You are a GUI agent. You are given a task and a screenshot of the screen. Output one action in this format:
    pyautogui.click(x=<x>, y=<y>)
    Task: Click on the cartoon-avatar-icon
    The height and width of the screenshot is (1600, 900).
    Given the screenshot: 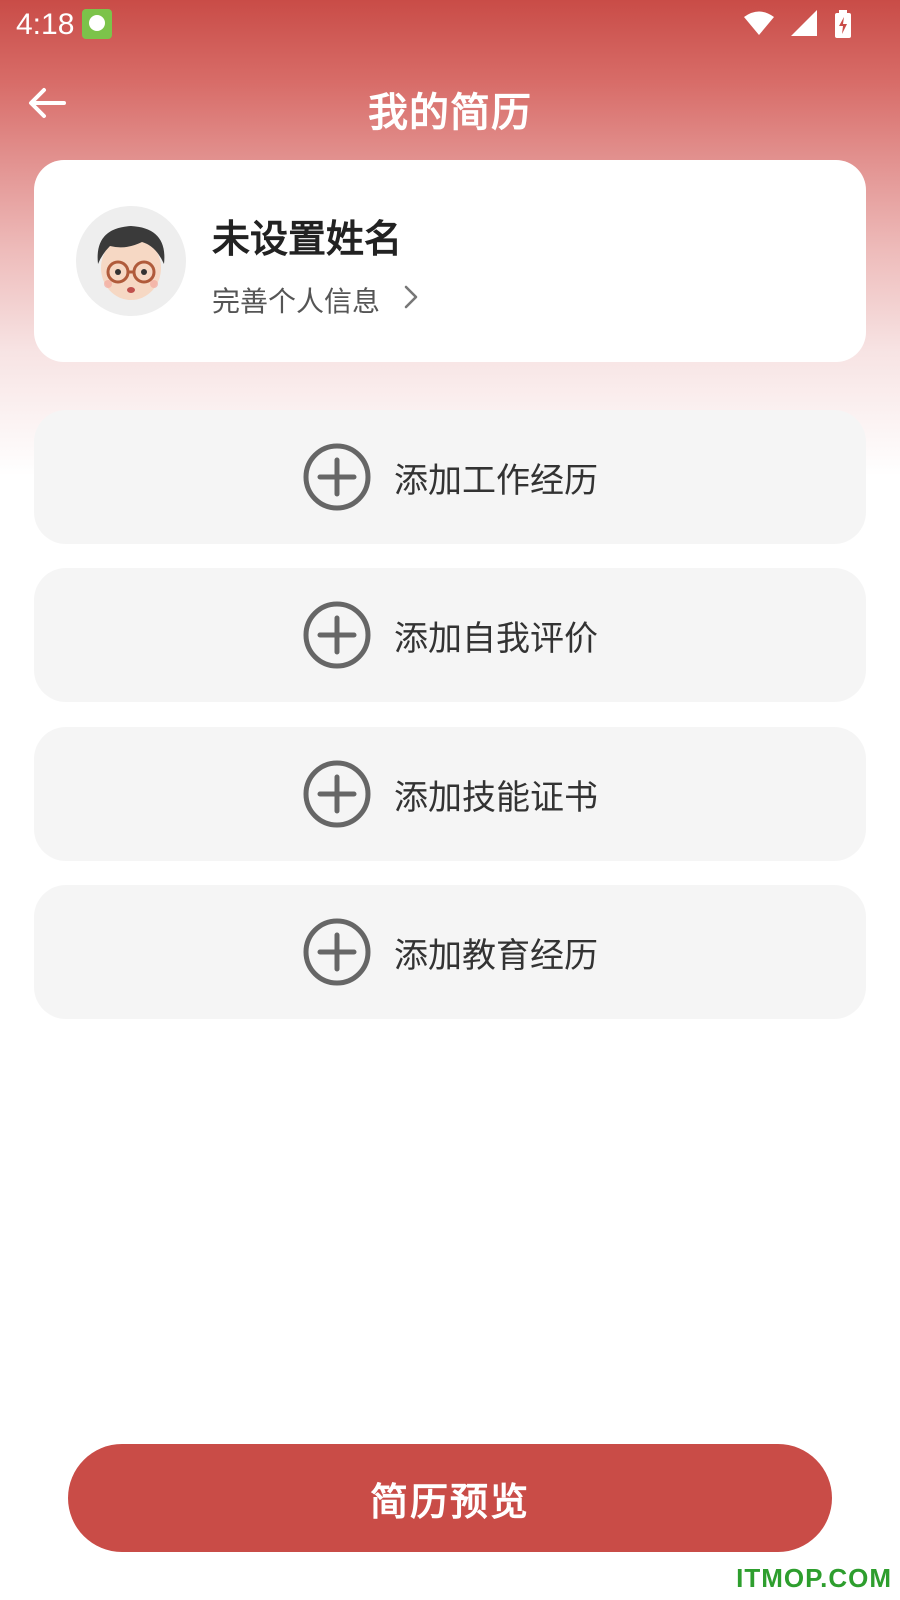 What is the action you would take?
    pyautogui.click(x=131, y=263)
    